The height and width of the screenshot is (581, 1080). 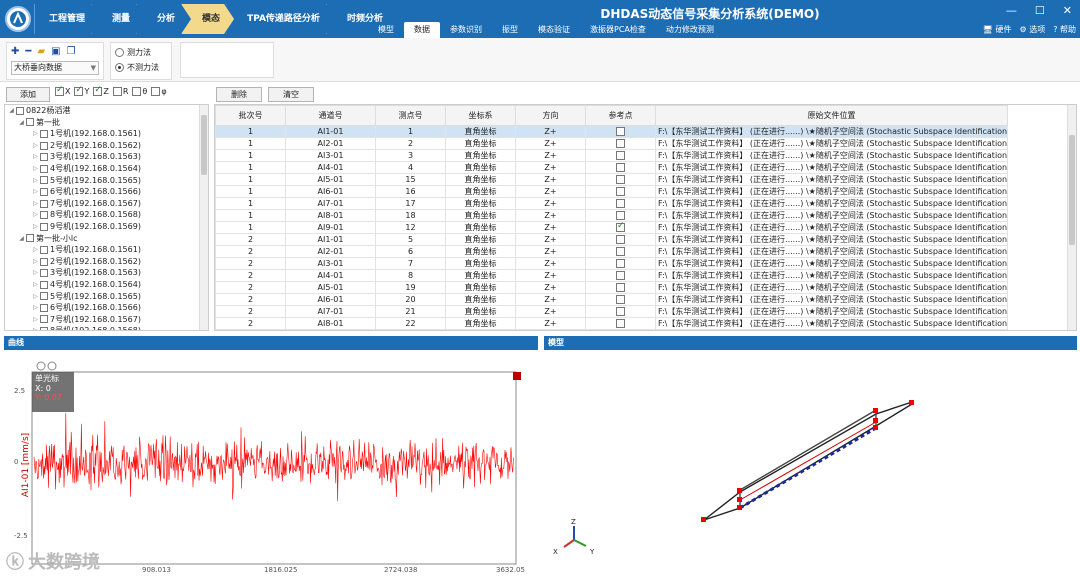 I want to click on axis-checkbox-5: φ, so click(x=159, y=91).